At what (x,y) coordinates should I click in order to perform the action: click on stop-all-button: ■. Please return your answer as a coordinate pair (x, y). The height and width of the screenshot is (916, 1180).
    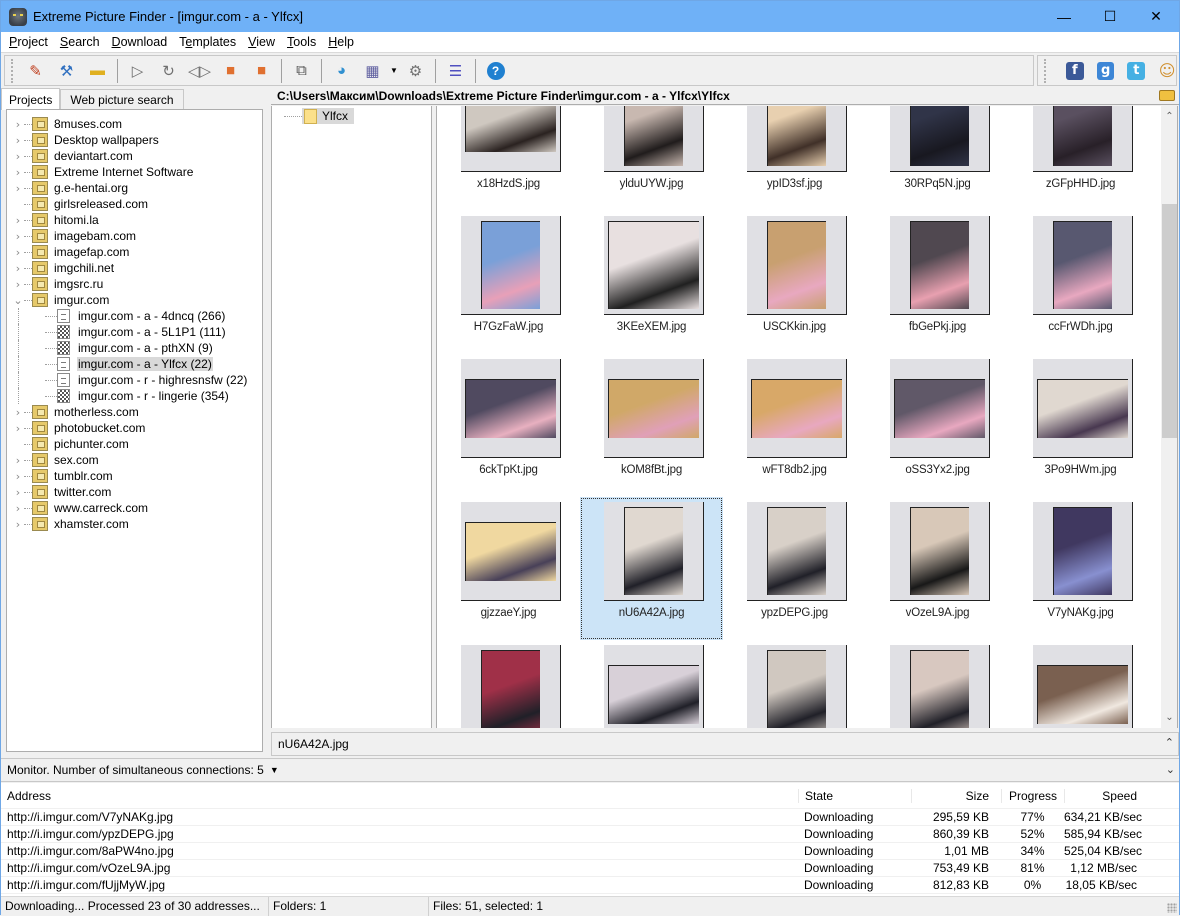
    Looking at the image, I should click on (261, 71).